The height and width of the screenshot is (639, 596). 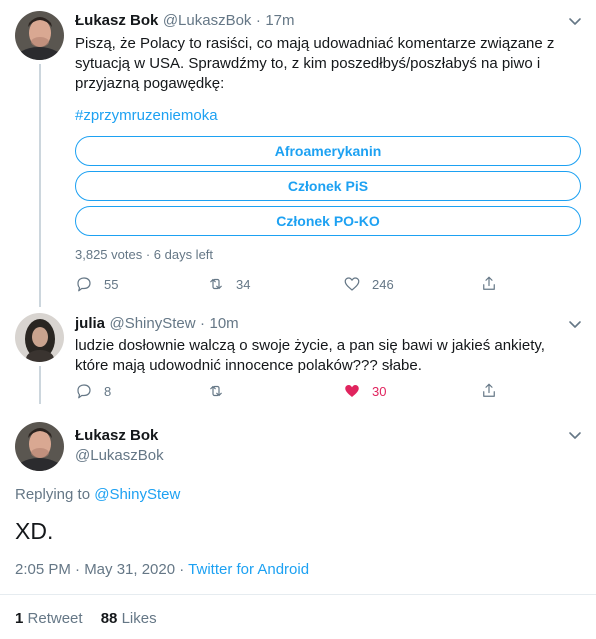 I want to click on poll-option-1: Afroamerykanin, so click(x=328, y=151).